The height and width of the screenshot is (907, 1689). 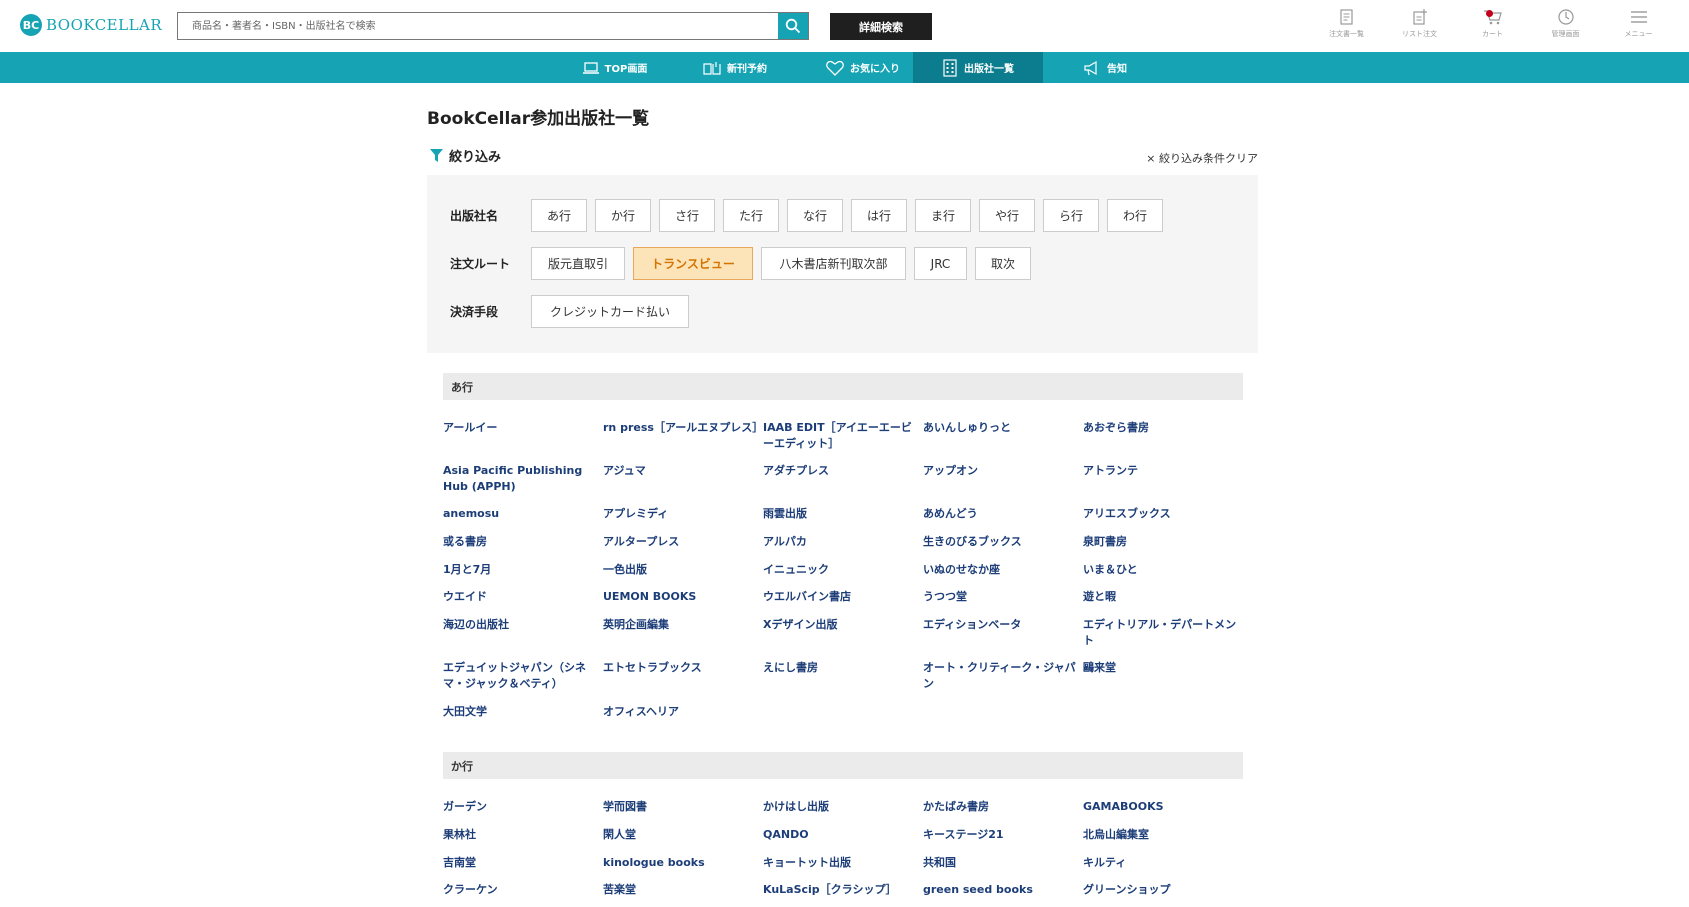 I want to click on publisher-link: エディトリアル・デパートメント, so click(x=1160, y=633).